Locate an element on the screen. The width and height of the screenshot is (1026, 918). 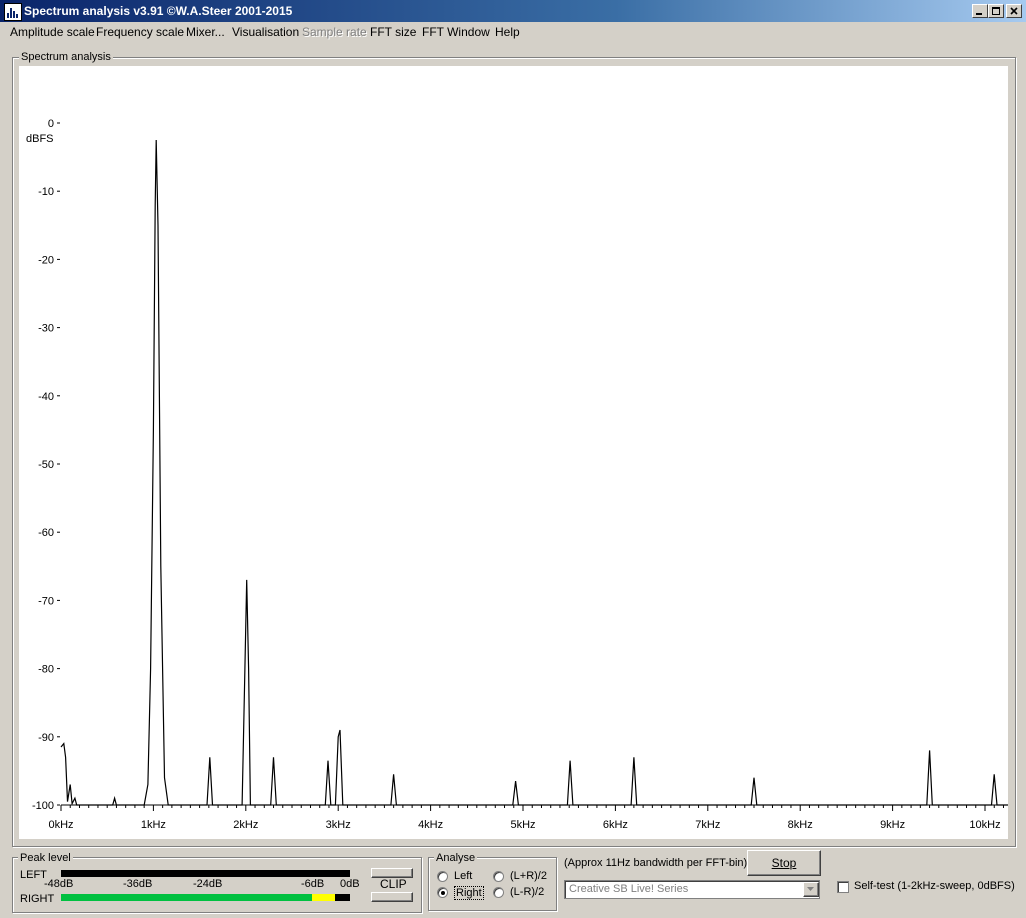
radio-l-plus-r-label: (L+R)/2 is located at coordinates (528, 876).